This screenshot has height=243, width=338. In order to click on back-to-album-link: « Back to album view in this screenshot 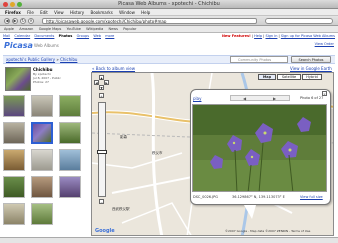, I will do `click(113, 68)`.